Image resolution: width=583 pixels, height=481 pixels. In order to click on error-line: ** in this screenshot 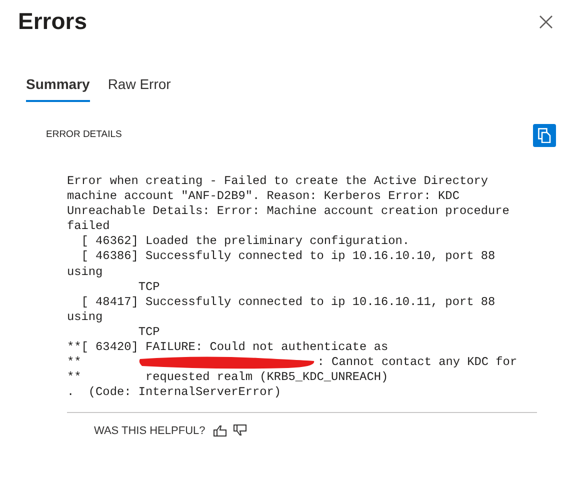, I will do `click(74, 362)`.